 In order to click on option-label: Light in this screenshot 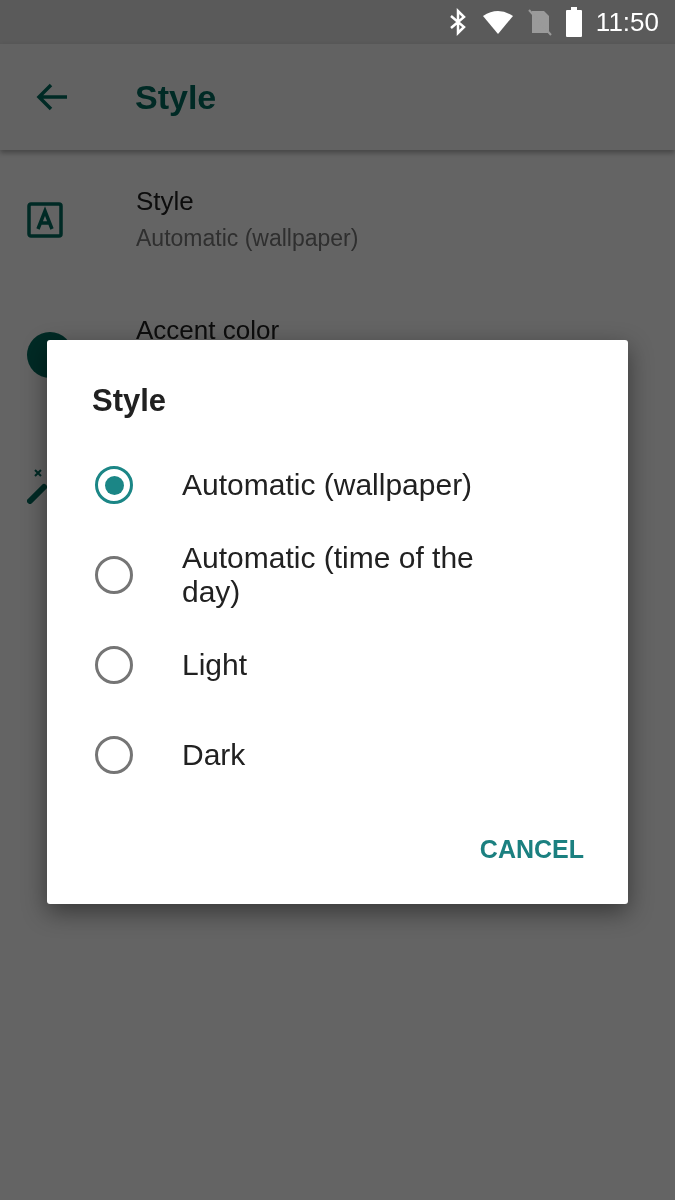, I will do `click(347, 665)`.